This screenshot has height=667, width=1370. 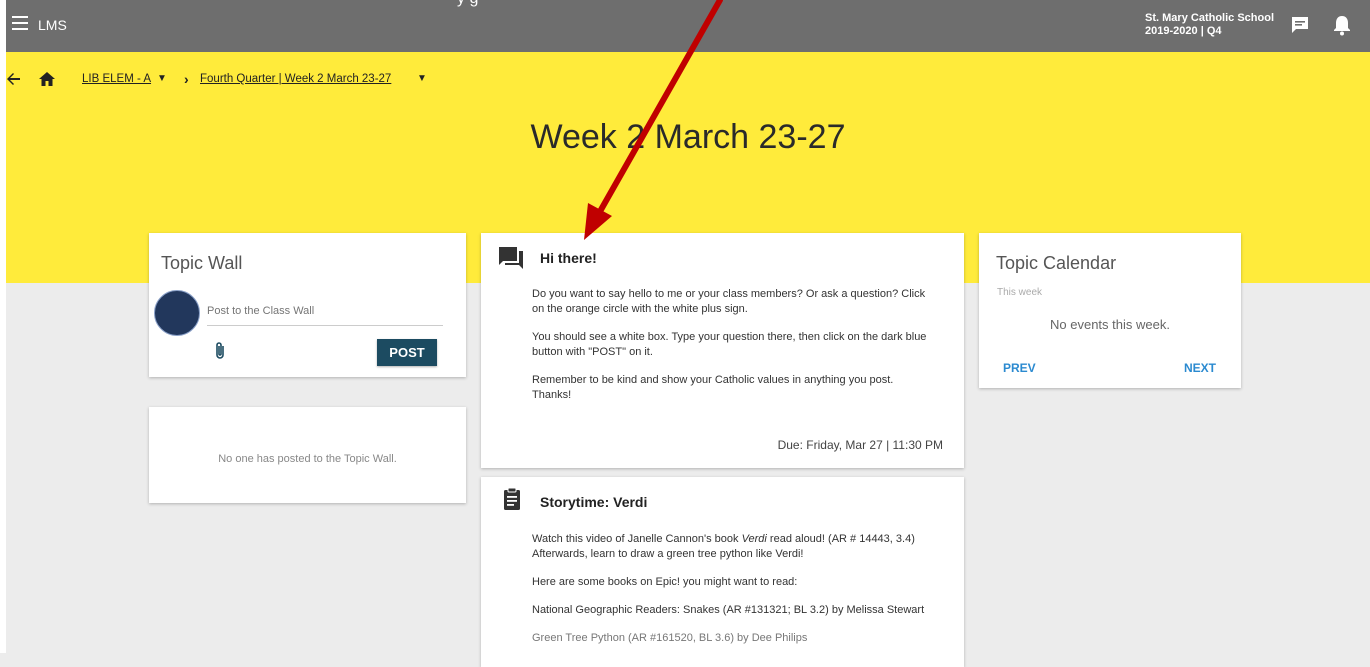 I want to click on home-icon, so click(x=47, y=79).